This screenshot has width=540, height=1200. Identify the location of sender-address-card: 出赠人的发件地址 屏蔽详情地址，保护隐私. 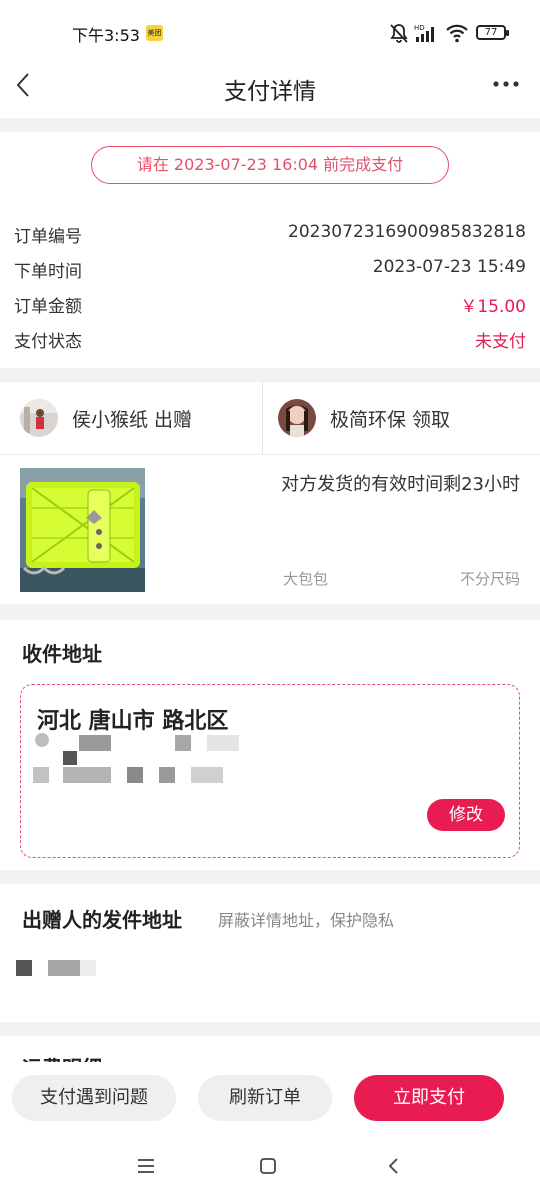
(270, 953).